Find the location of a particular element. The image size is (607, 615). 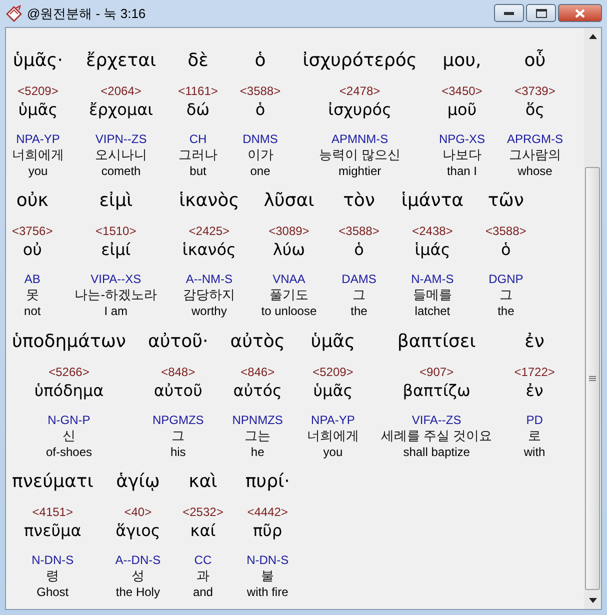

english-gloss: to unloose is located at coordinates (289, 311).